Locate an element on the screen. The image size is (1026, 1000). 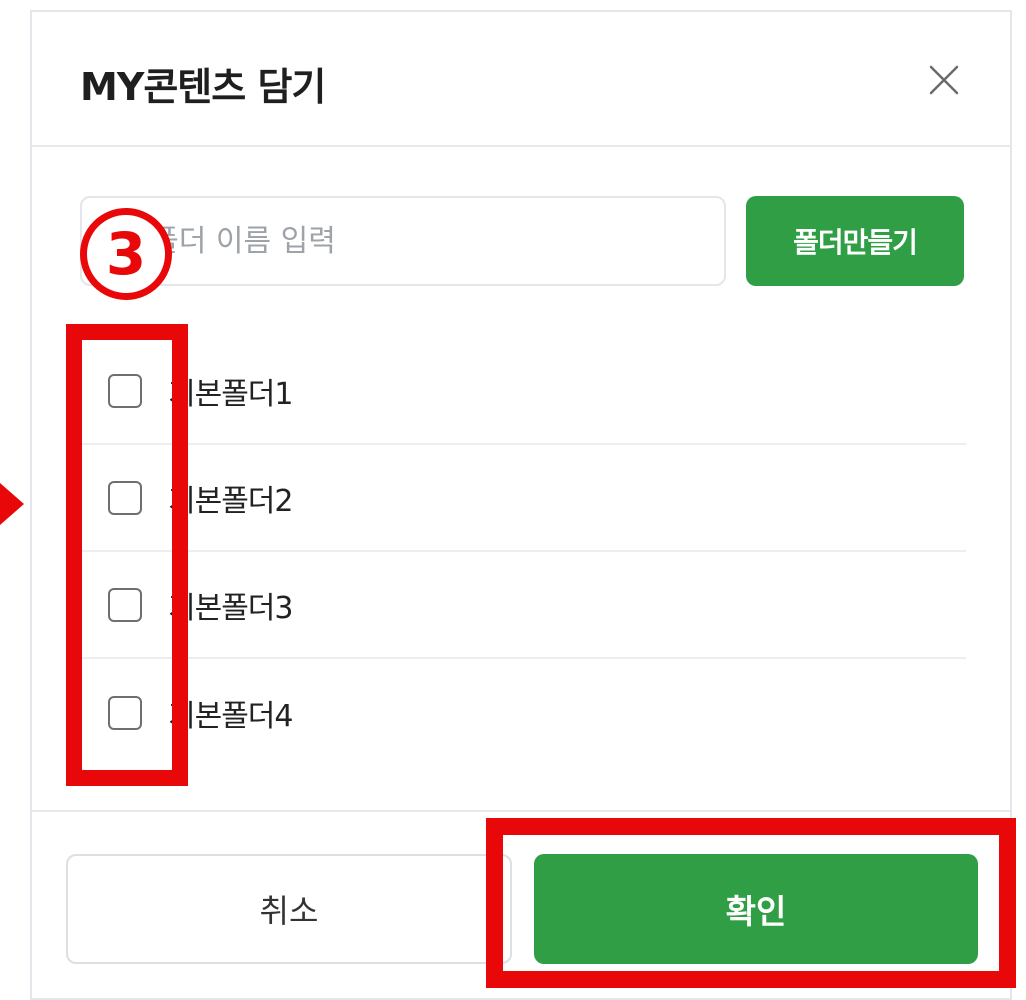
folder-label: 기본폴더4 is located at coordinates (230, 716).